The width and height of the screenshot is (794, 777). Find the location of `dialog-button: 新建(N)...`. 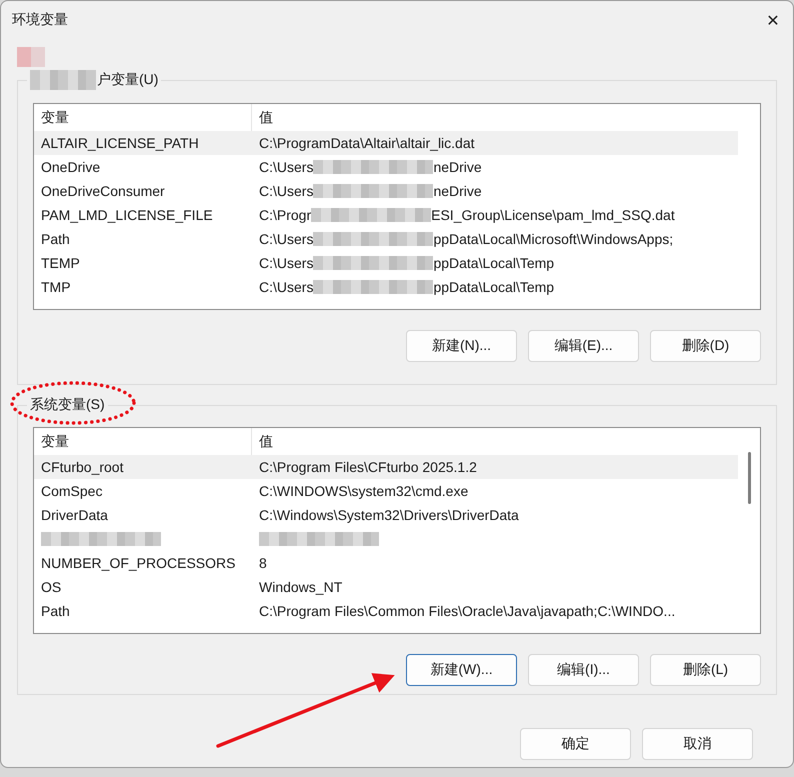

dialog-button: 新建(N)... is located at coordinates (461, 346).